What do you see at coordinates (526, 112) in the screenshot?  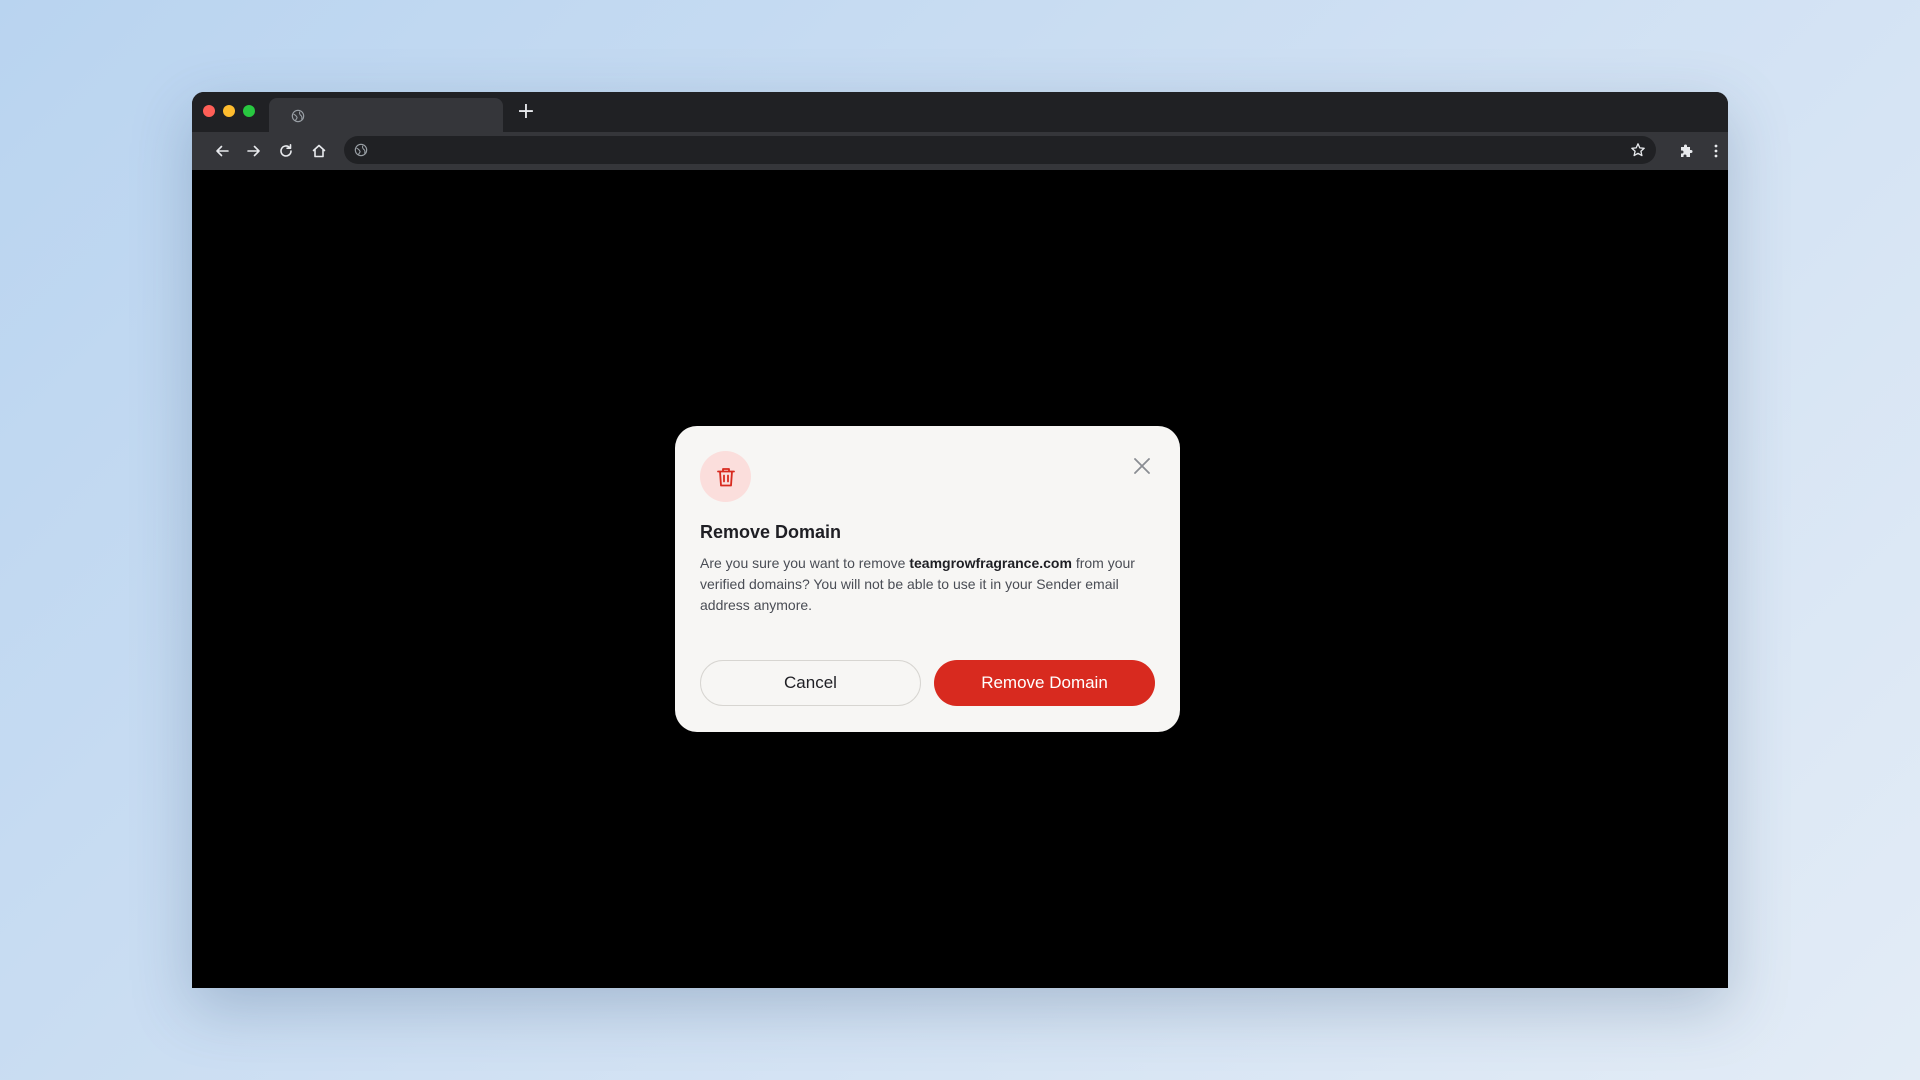 I see `new-tab-button: +` at bounding box center [526, 112].